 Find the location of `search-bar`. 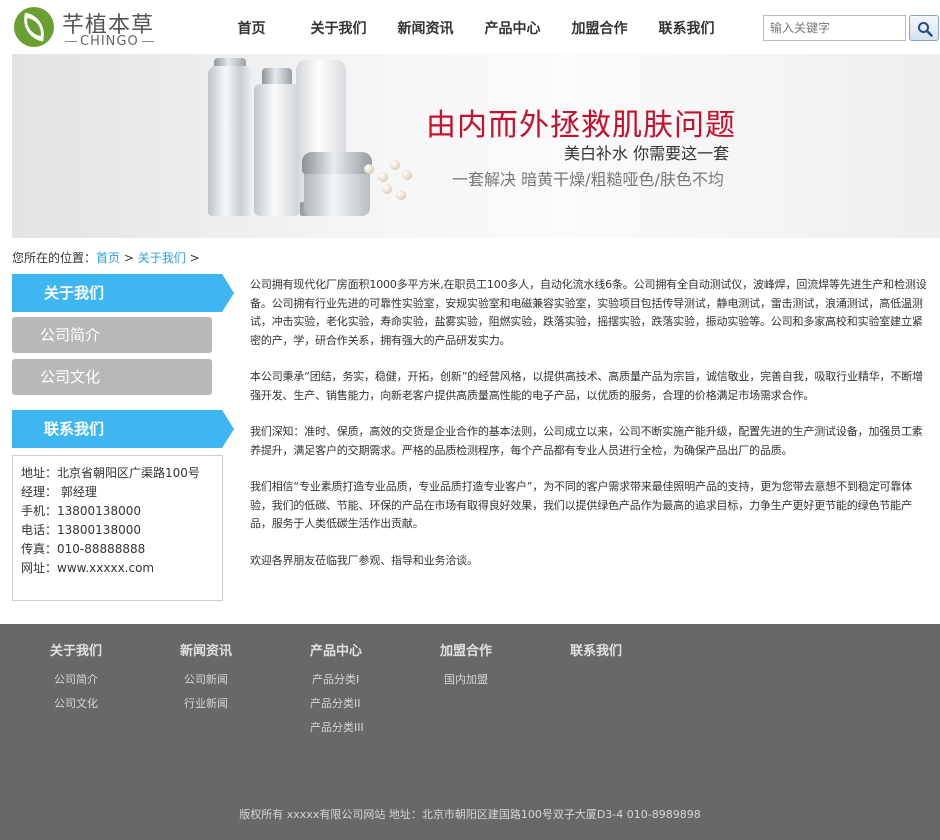

search-bar is located at coordinates (851, 28).